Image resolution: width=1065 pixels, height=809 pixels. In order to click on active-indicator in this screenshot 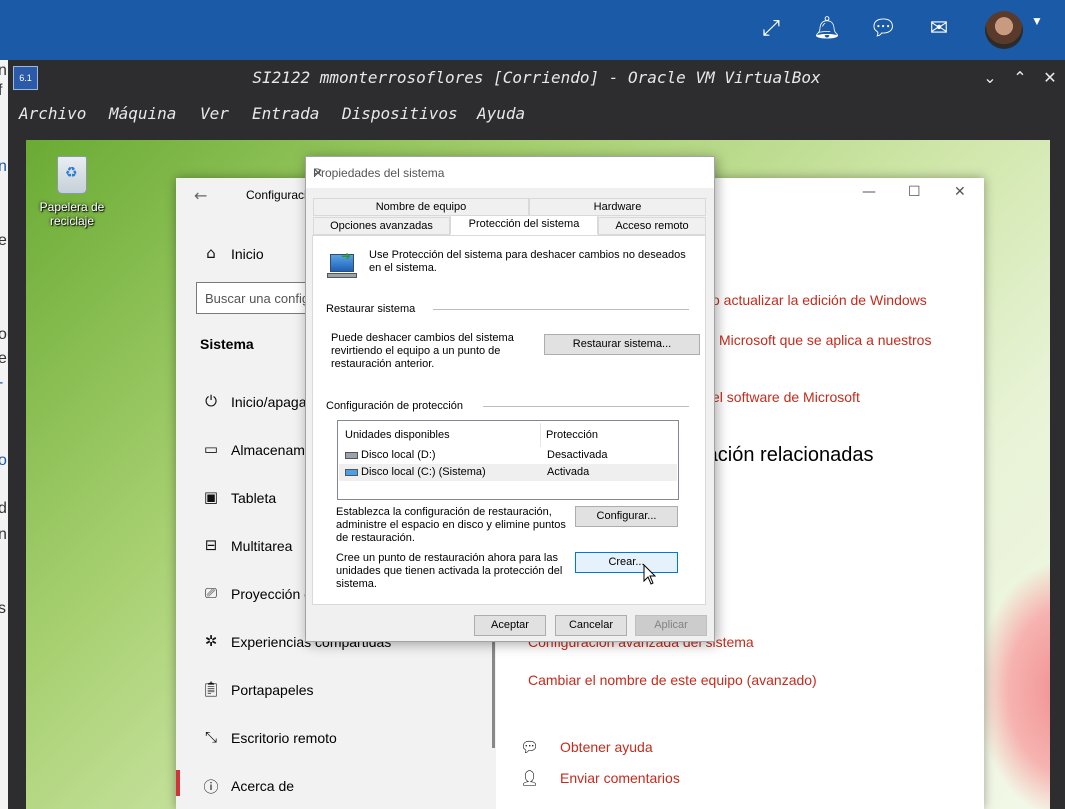, I will do `click(178, 783)`.